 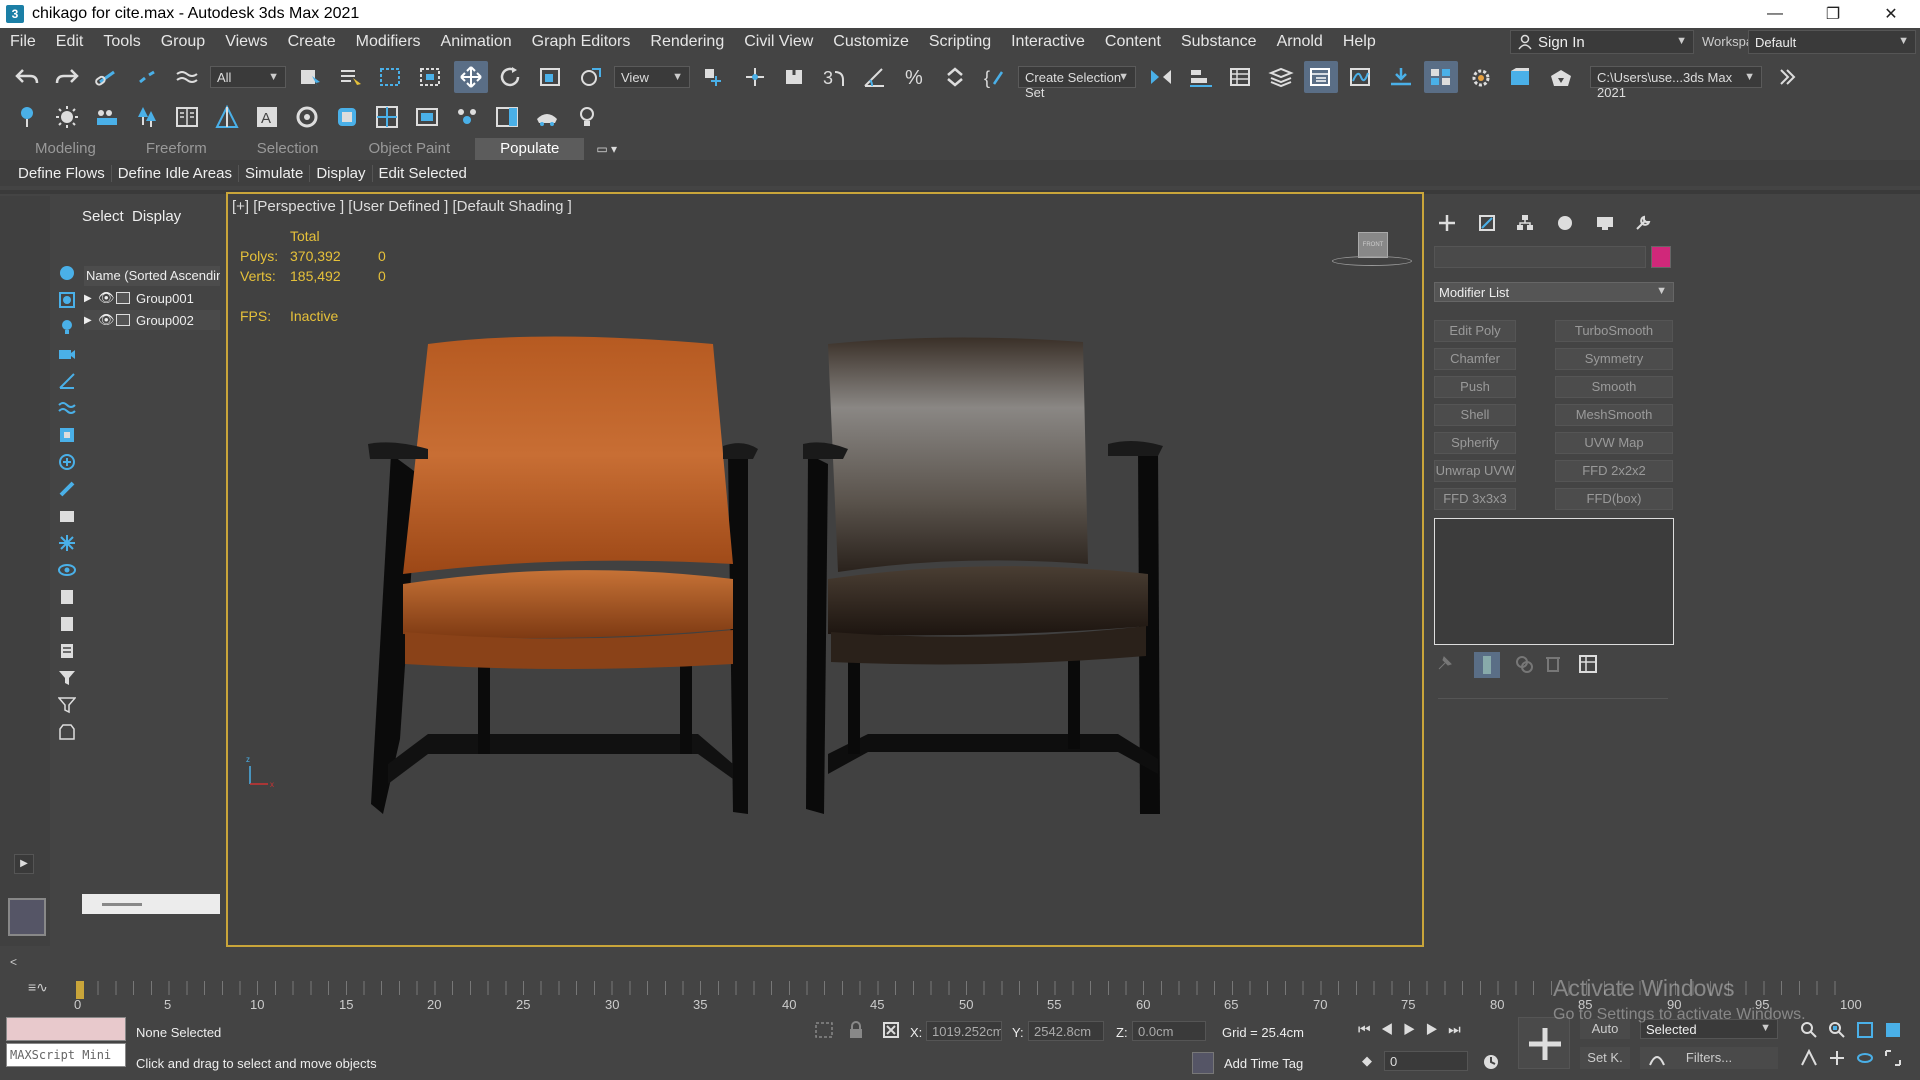 What do you see at coordinates (67, 327) in the screenshot?
I see `lights-filter-icon` at bounding box center [67, 327].